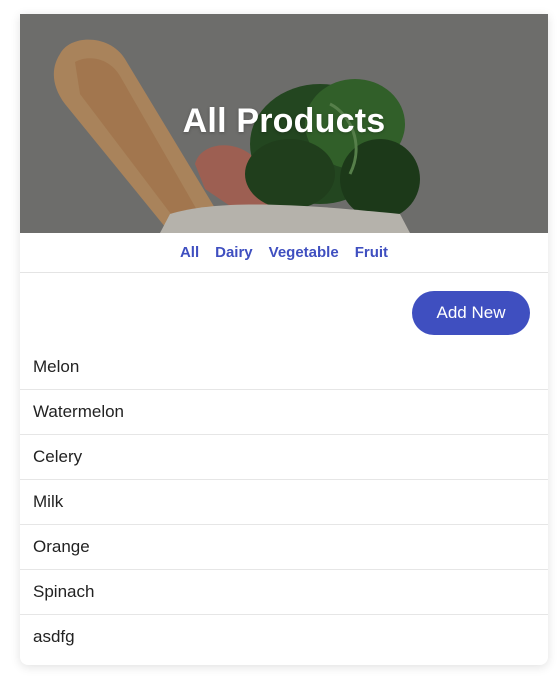 This screenshot has height=687, width=560. What do you see at coordinates (284, 456) in the screenshot?
I see `product-item-celery: Celery` at bounding box center [284, 456].